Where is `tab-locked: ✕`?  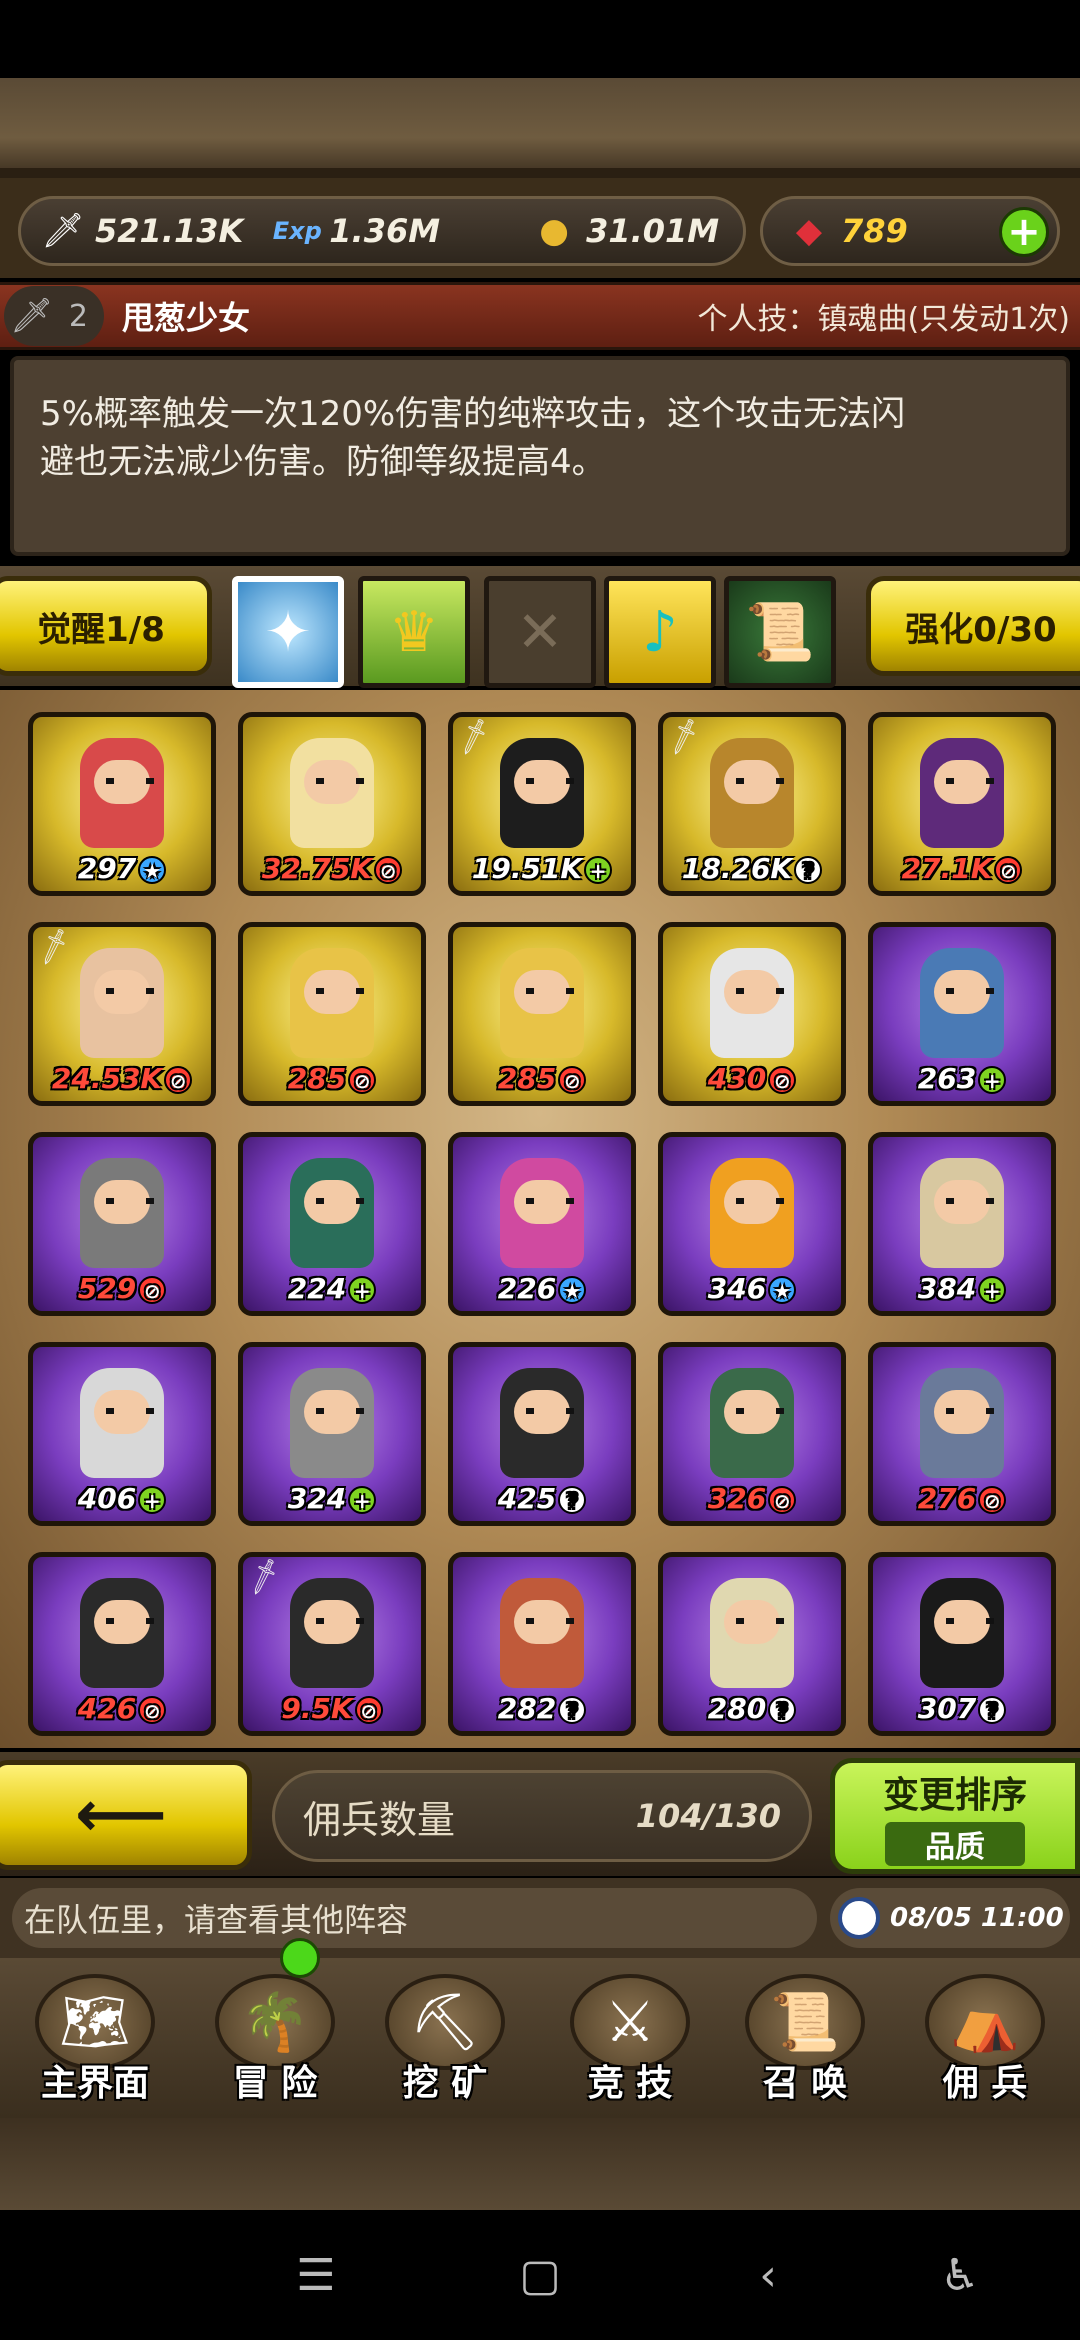 tab-locked: ✕ is located at coordinates (540, 632).